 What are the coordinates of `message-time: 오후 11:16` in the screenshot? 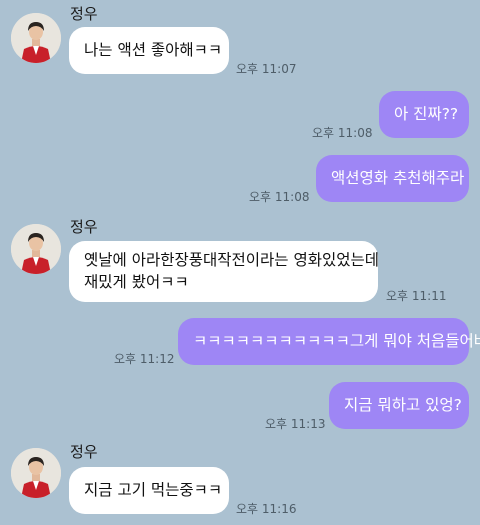 It's located at (266, 509).